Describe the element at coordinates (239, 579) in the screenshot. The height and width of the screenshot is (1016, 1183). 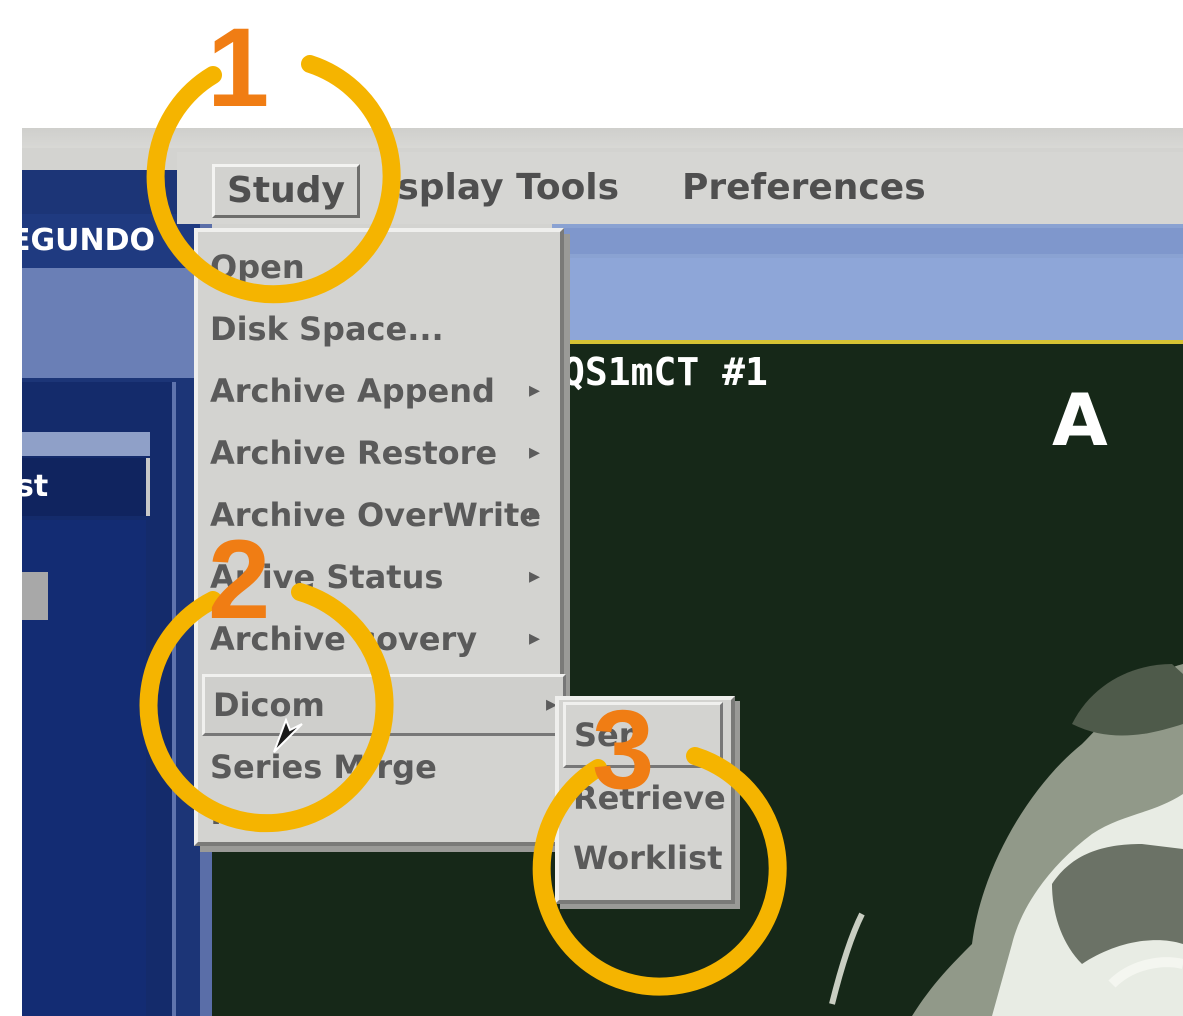
I see `step-number-2: 2` at that location.